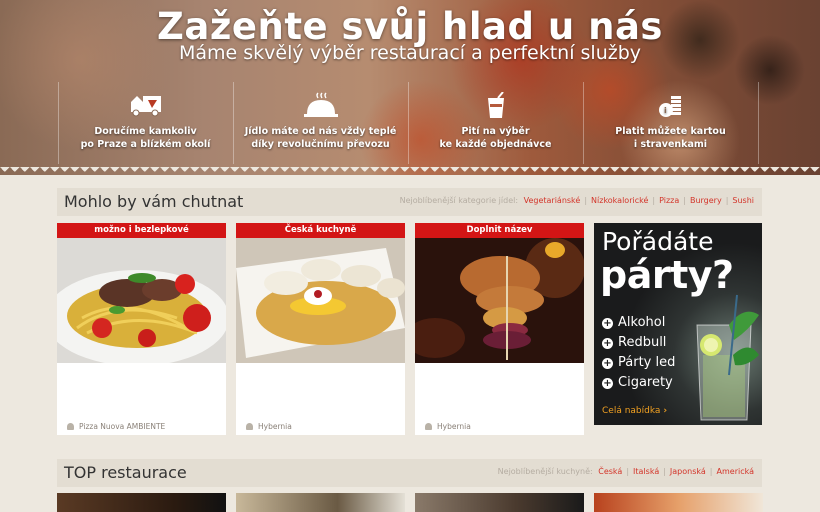 The image size is (820, 512). What do you see at coordinates (758, 123) in the screenshot?
I see `feature-divider` at bounding box center [758, 123].